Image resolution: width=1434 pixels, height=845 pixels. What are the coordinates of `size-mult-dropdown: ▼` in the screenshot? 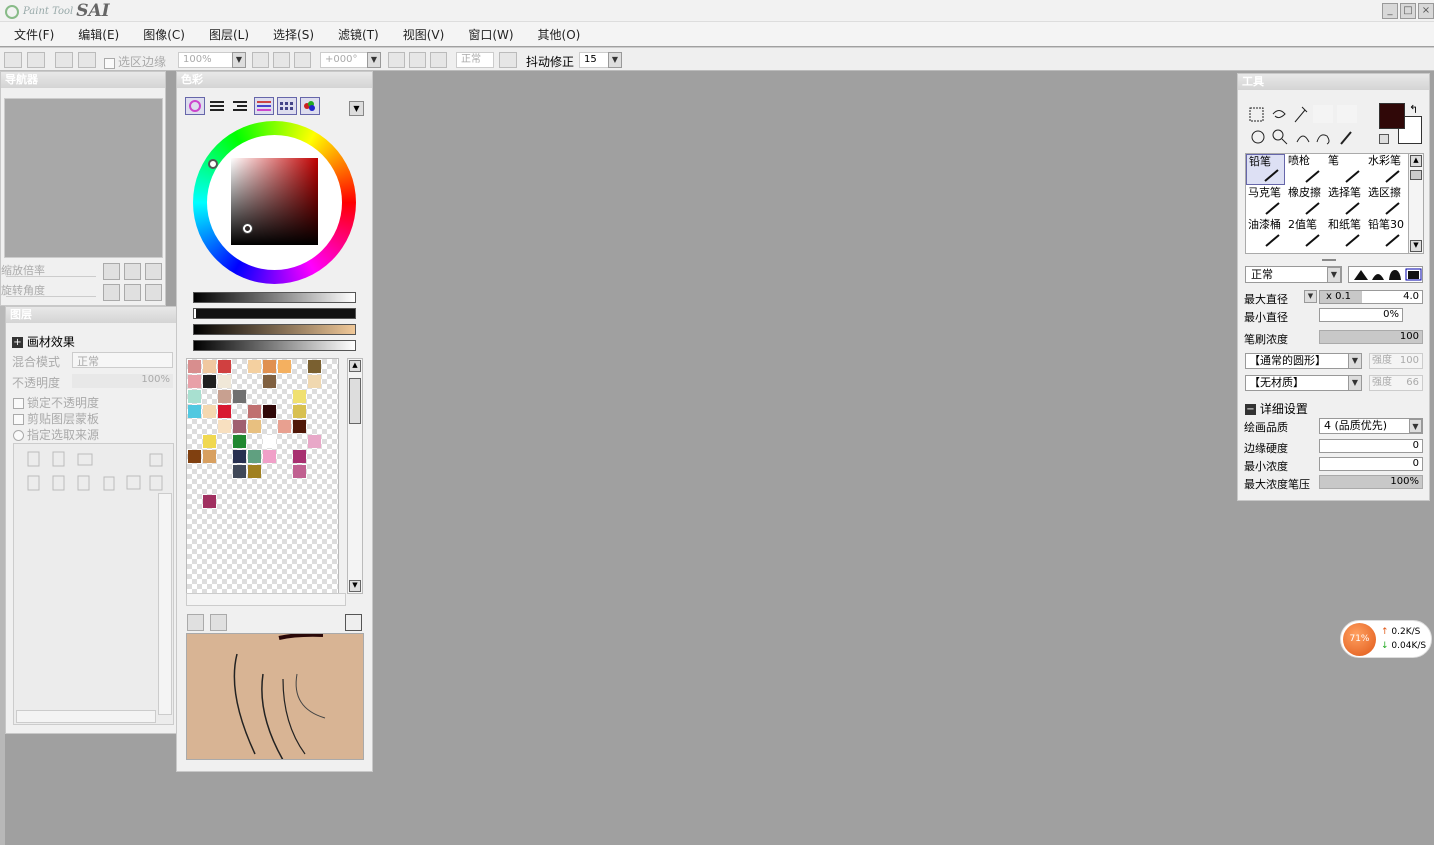 It's located at (1310, 296).